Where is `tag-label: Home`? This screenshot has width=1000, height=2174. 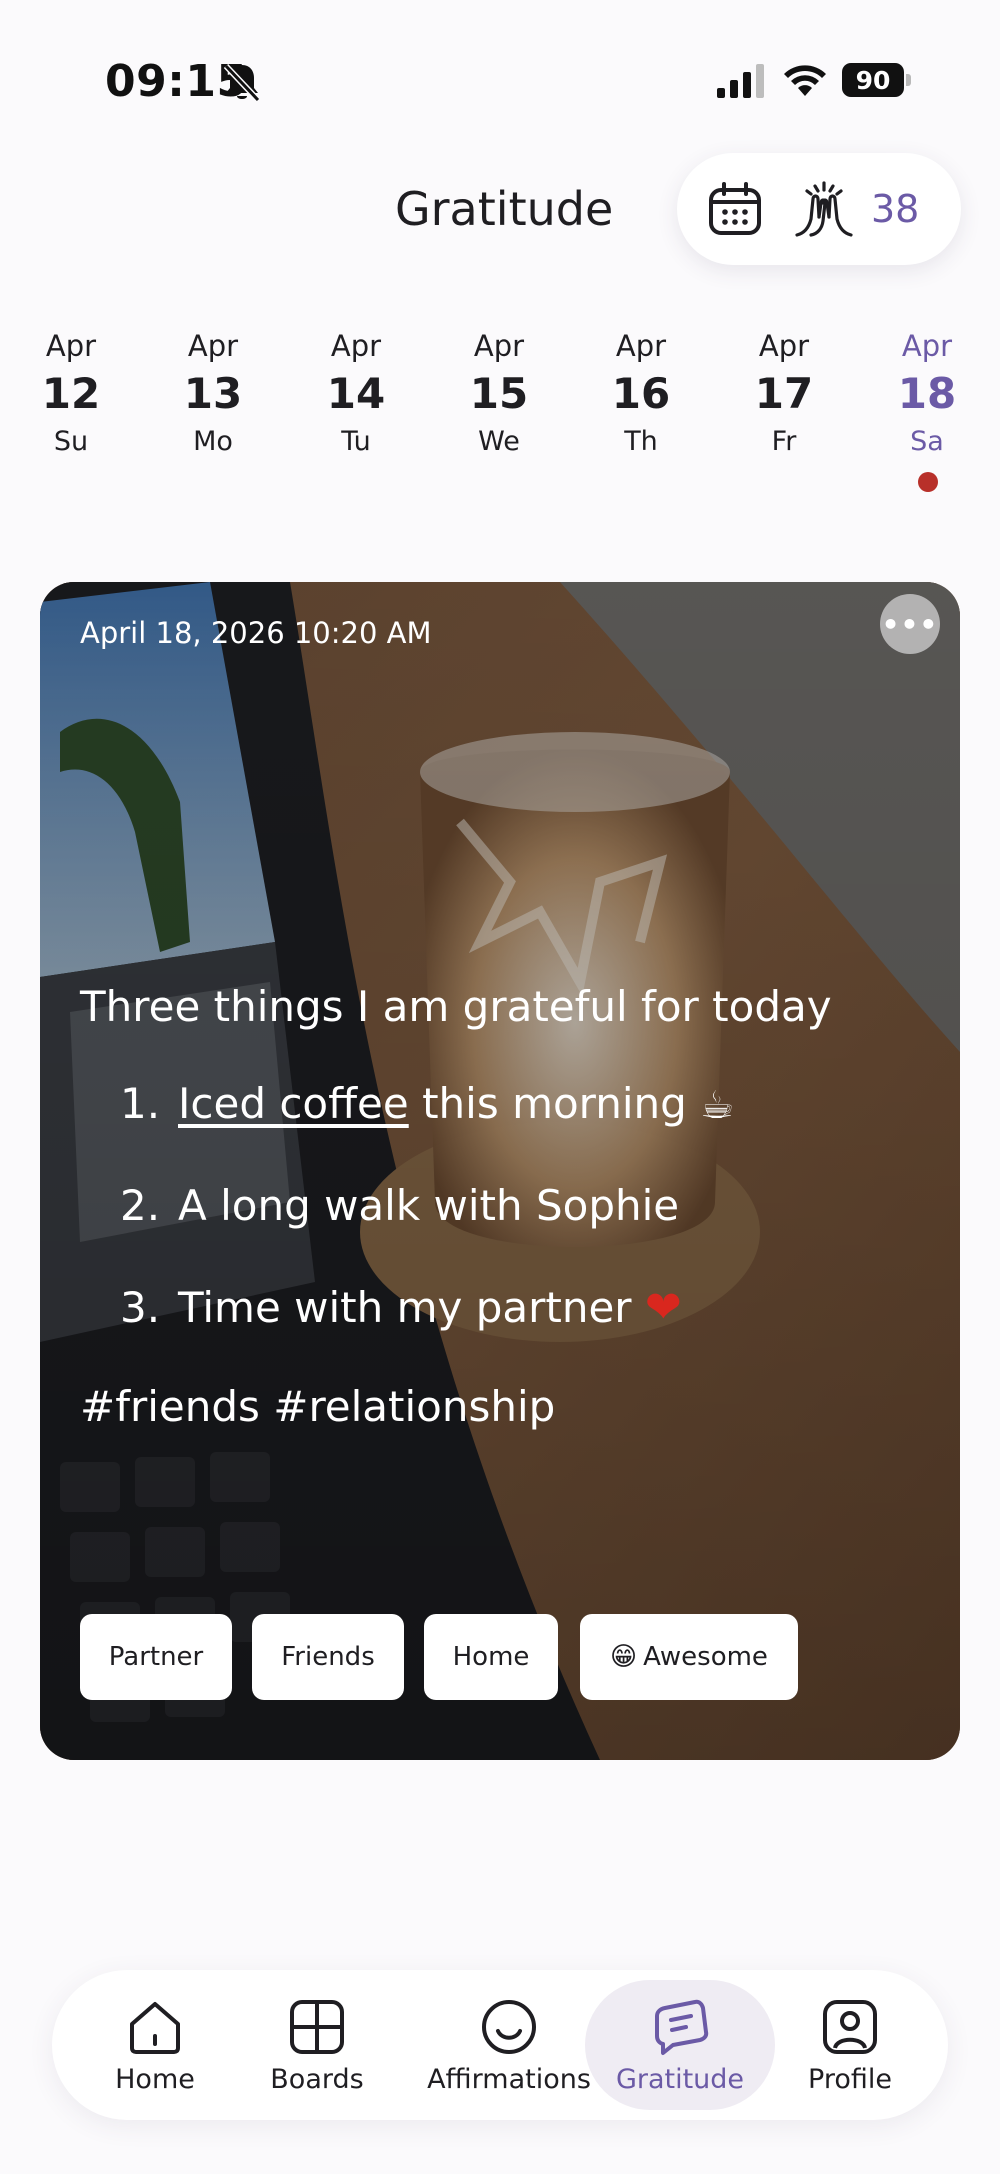 tag-label: Home is located at coordinates (491, 1657).